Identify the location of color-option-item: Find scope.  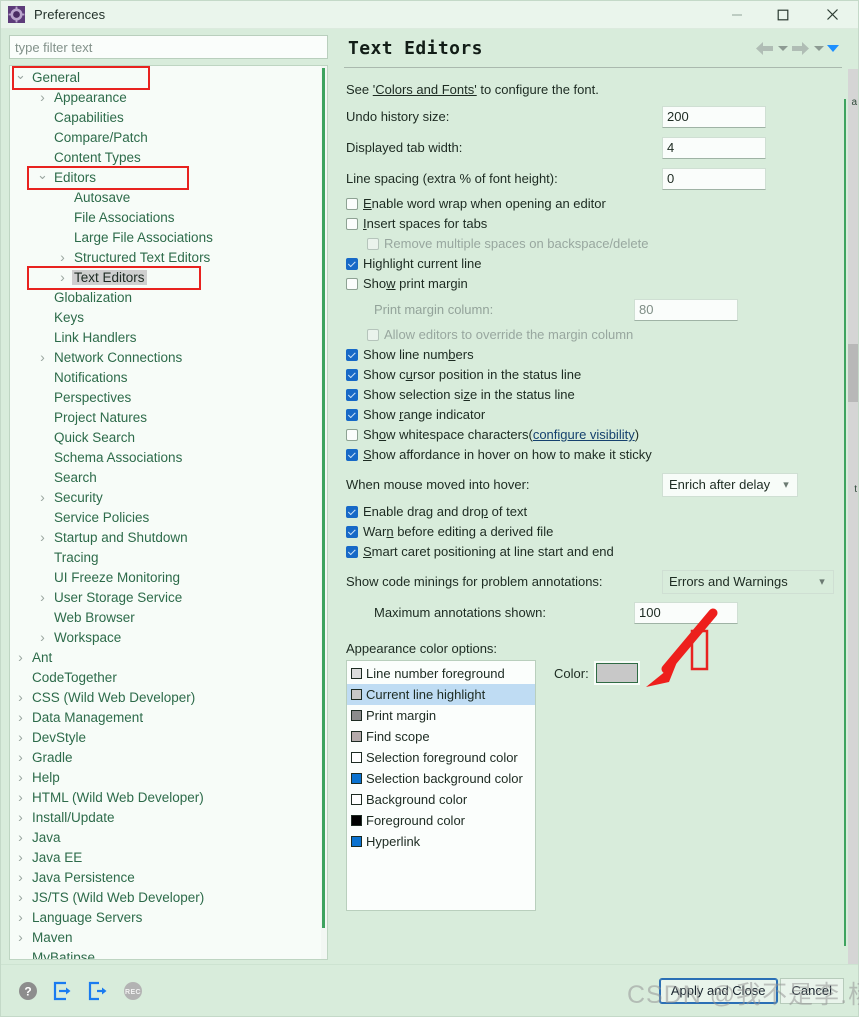
(441, 736).